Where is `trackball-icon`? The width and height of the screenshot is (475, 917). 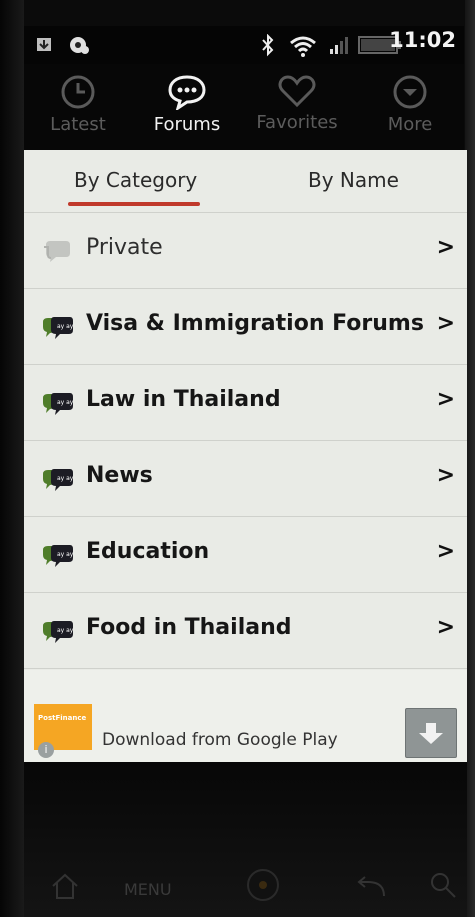 trackball-icon is located at coordinates (263, 885).